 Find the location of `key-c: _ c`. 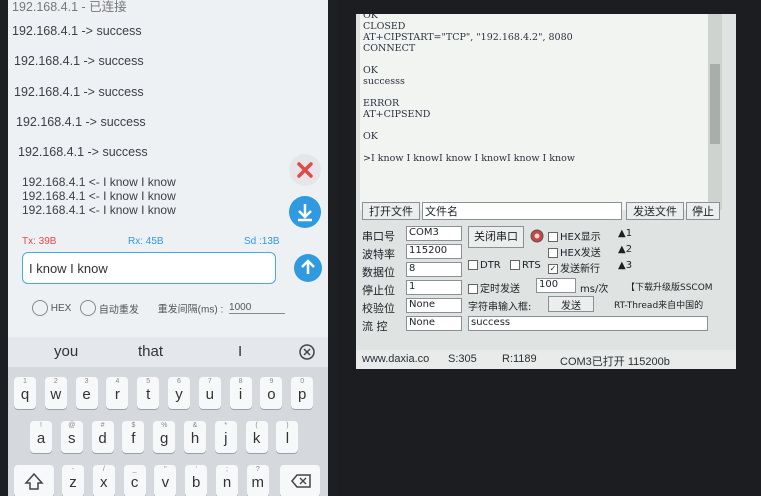

key-c: _ c is located at coordinates (134, 480).